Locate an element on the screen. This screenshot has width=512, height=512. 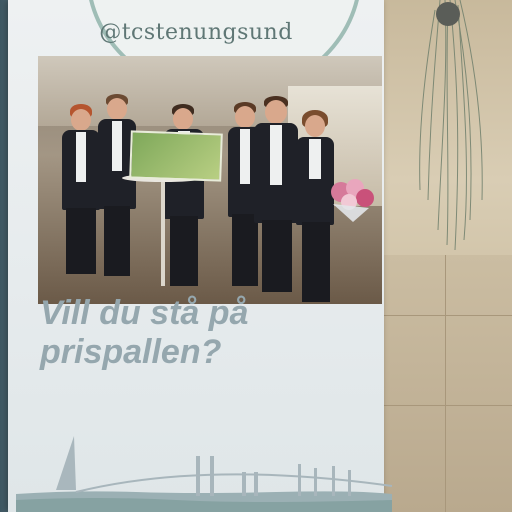
headline-line-1: Vill du stå på is located at coordinates (144, 313).